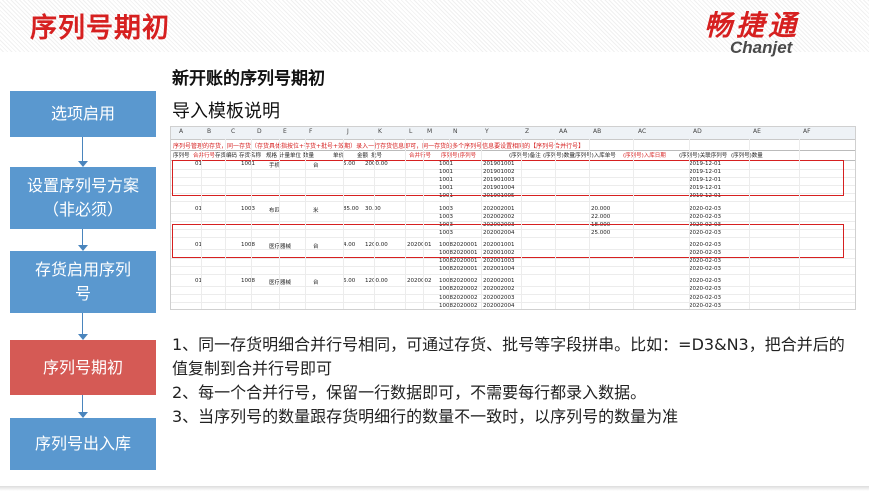 This screenshot has width=869, height=491. I want to click on table-cell: 20.000, so click(601, 208).